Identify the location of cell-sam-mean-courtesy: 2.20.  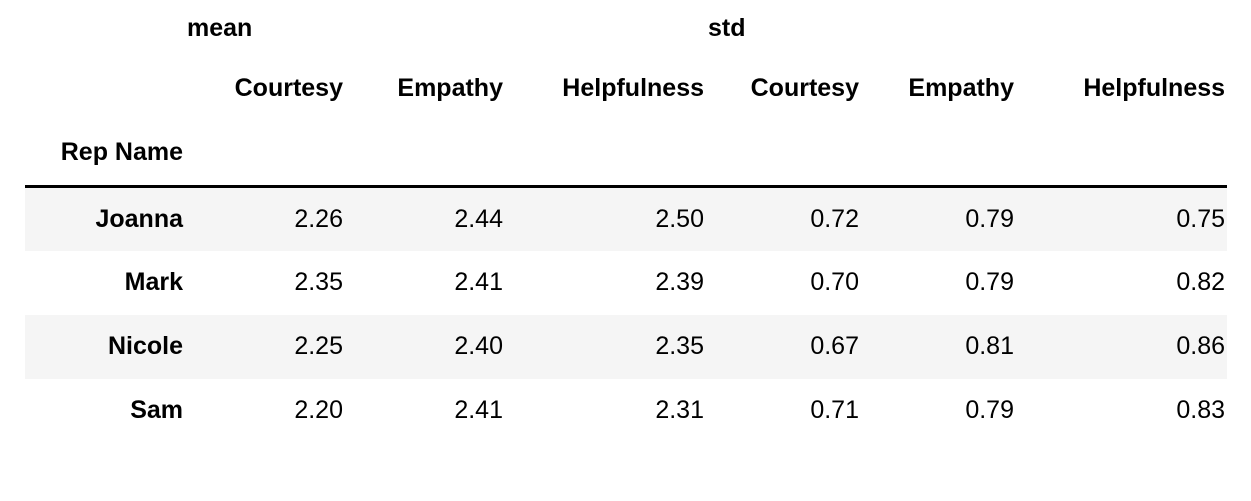
(265, 410).